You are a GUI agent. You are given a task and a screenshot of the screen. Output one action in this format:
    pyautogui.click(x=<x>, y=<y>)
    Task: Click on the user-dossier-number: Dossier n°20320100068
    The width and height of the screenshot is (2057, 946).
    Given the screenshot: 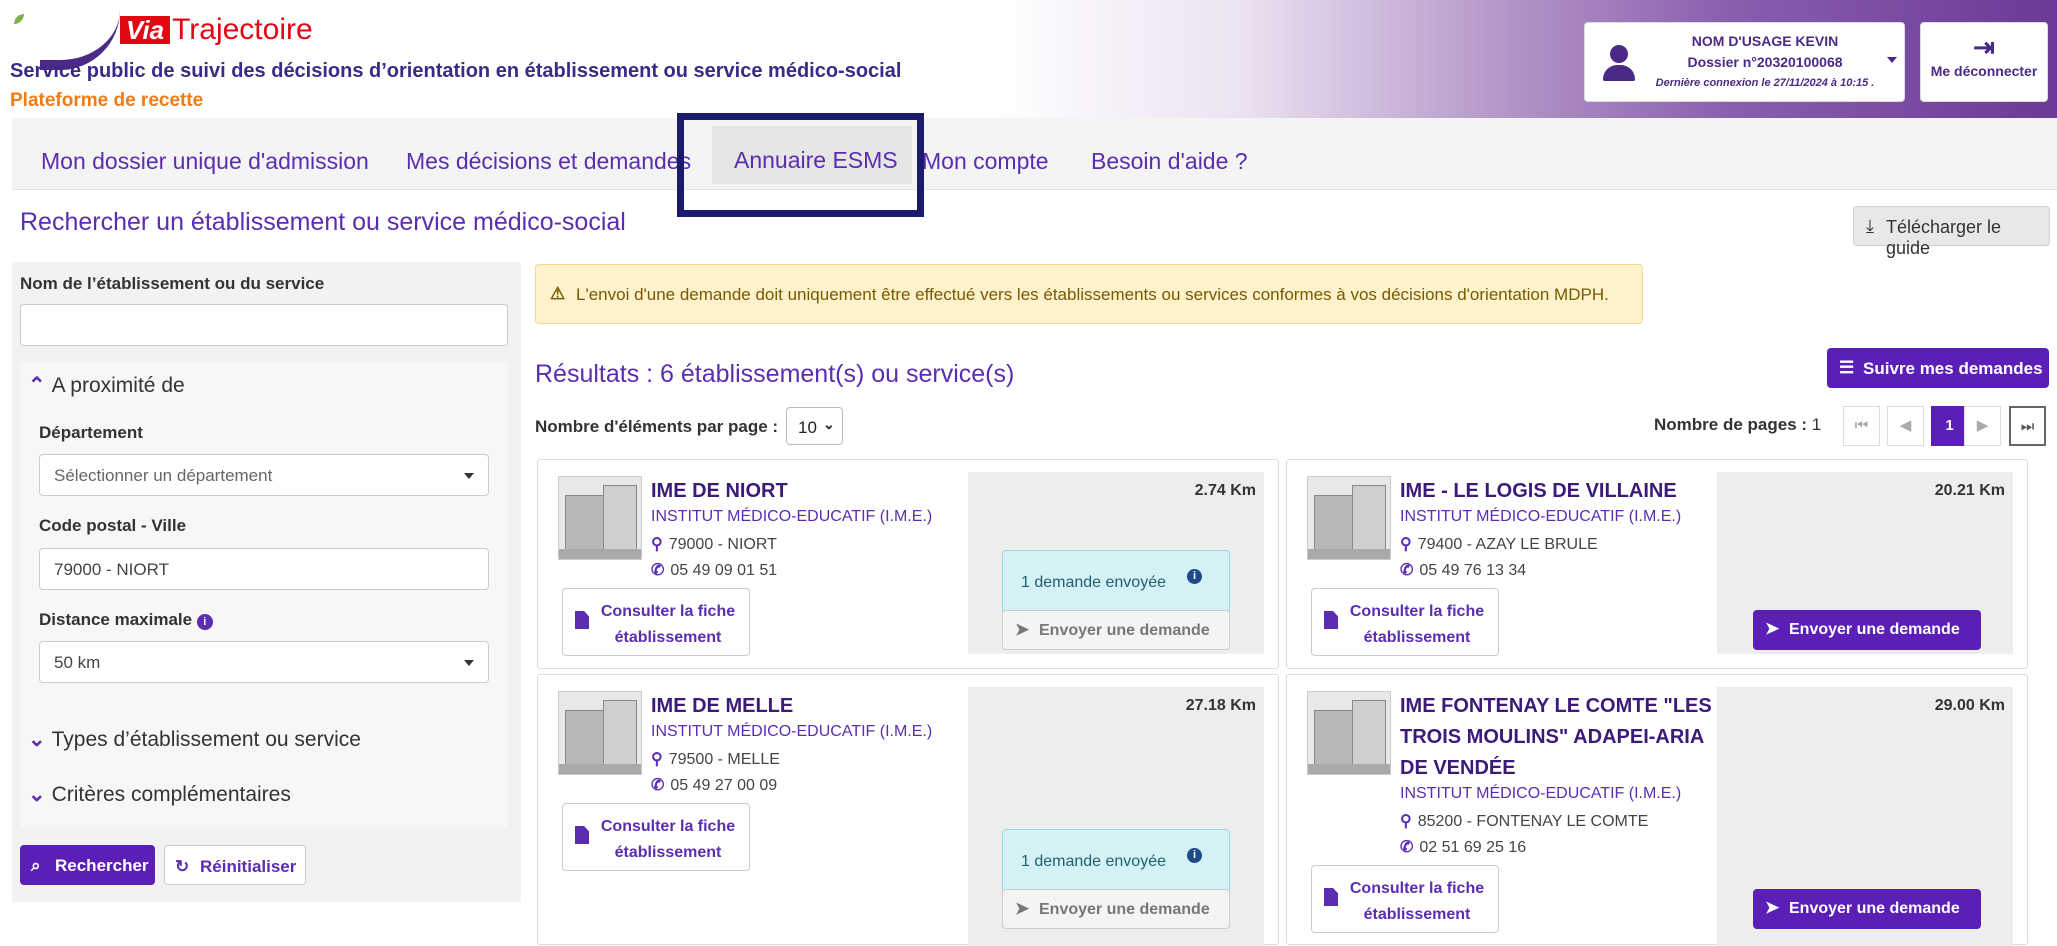 What is the action you would take?
    pyautogui.click(x=1765, y=62)
    